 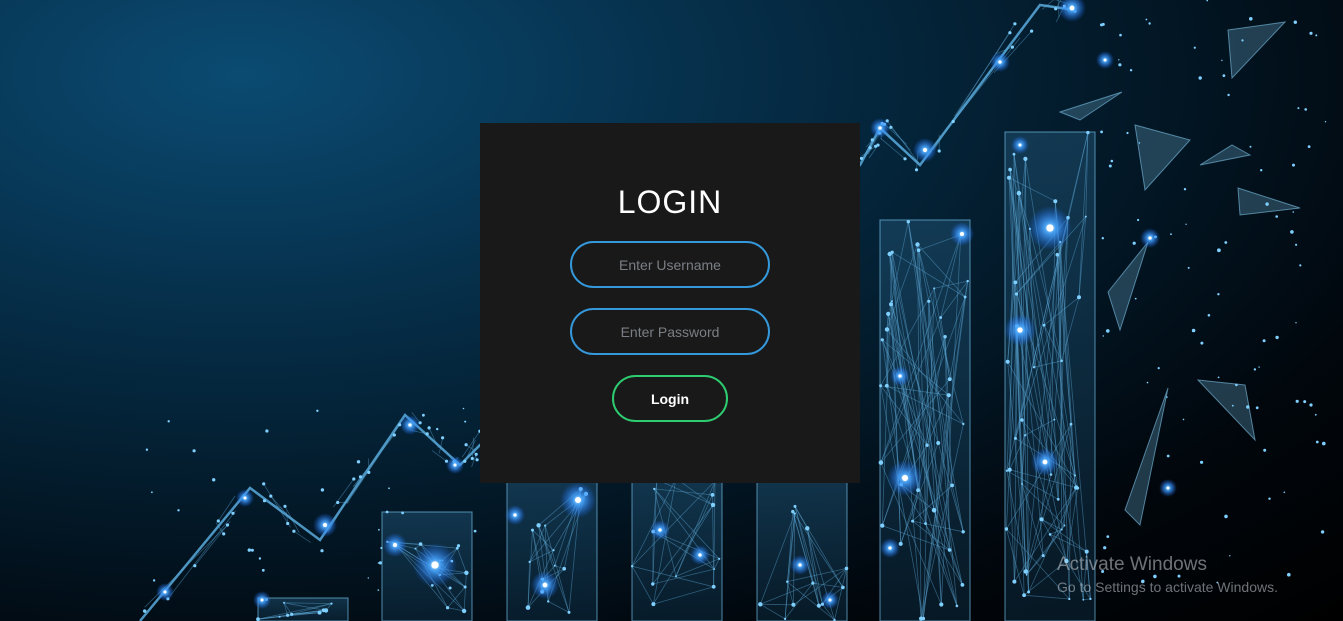 I want to click on login-button: Login, so click(x=670, y=398).